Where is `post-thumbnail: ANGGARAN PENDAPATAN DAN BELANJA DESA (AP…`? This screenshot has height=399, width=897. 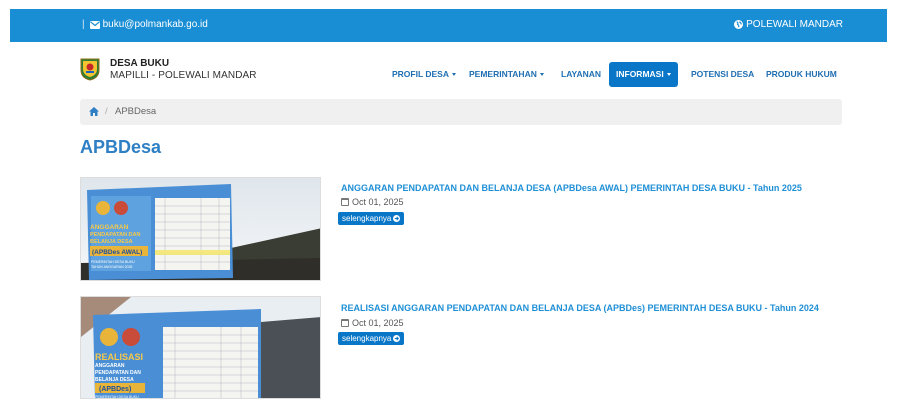
post-thumbnail: ANGGARAN PENDAPATAN DAN BELANJA DESA (AP… is located at coordinates (200, 229).